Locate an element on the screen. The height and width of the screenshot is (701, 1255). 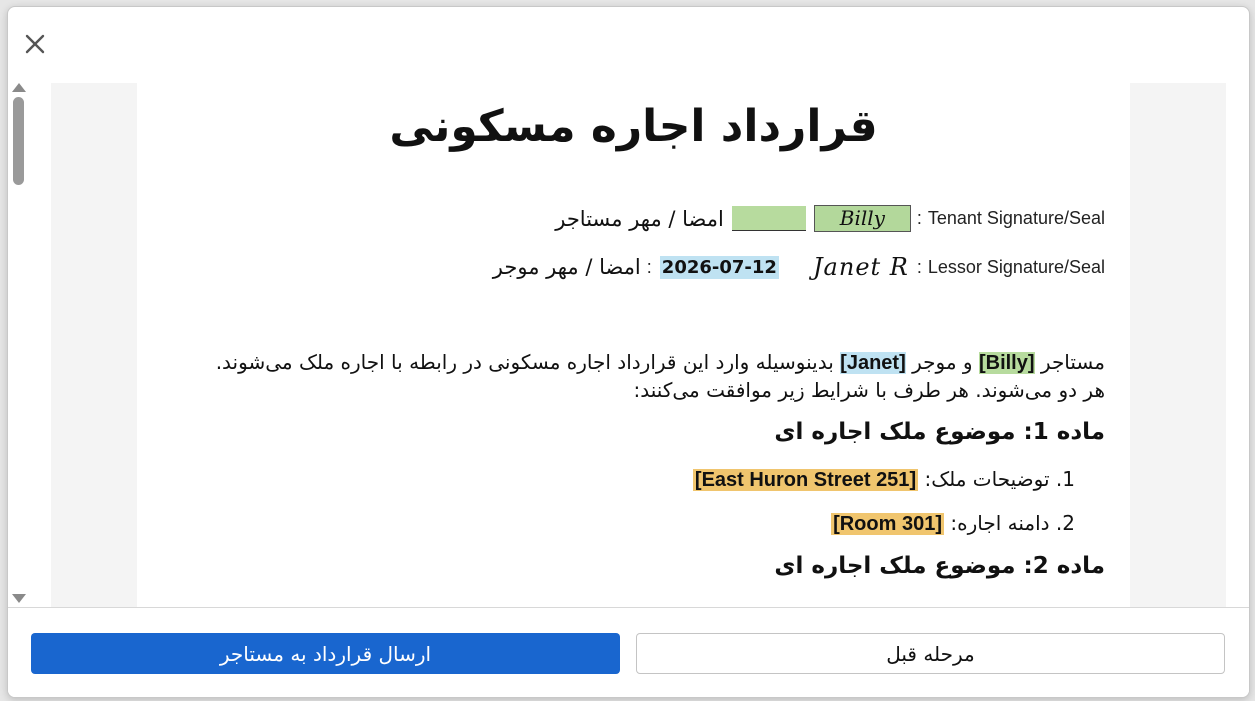
item-number: 1. is located at coordinates (1065, 479).